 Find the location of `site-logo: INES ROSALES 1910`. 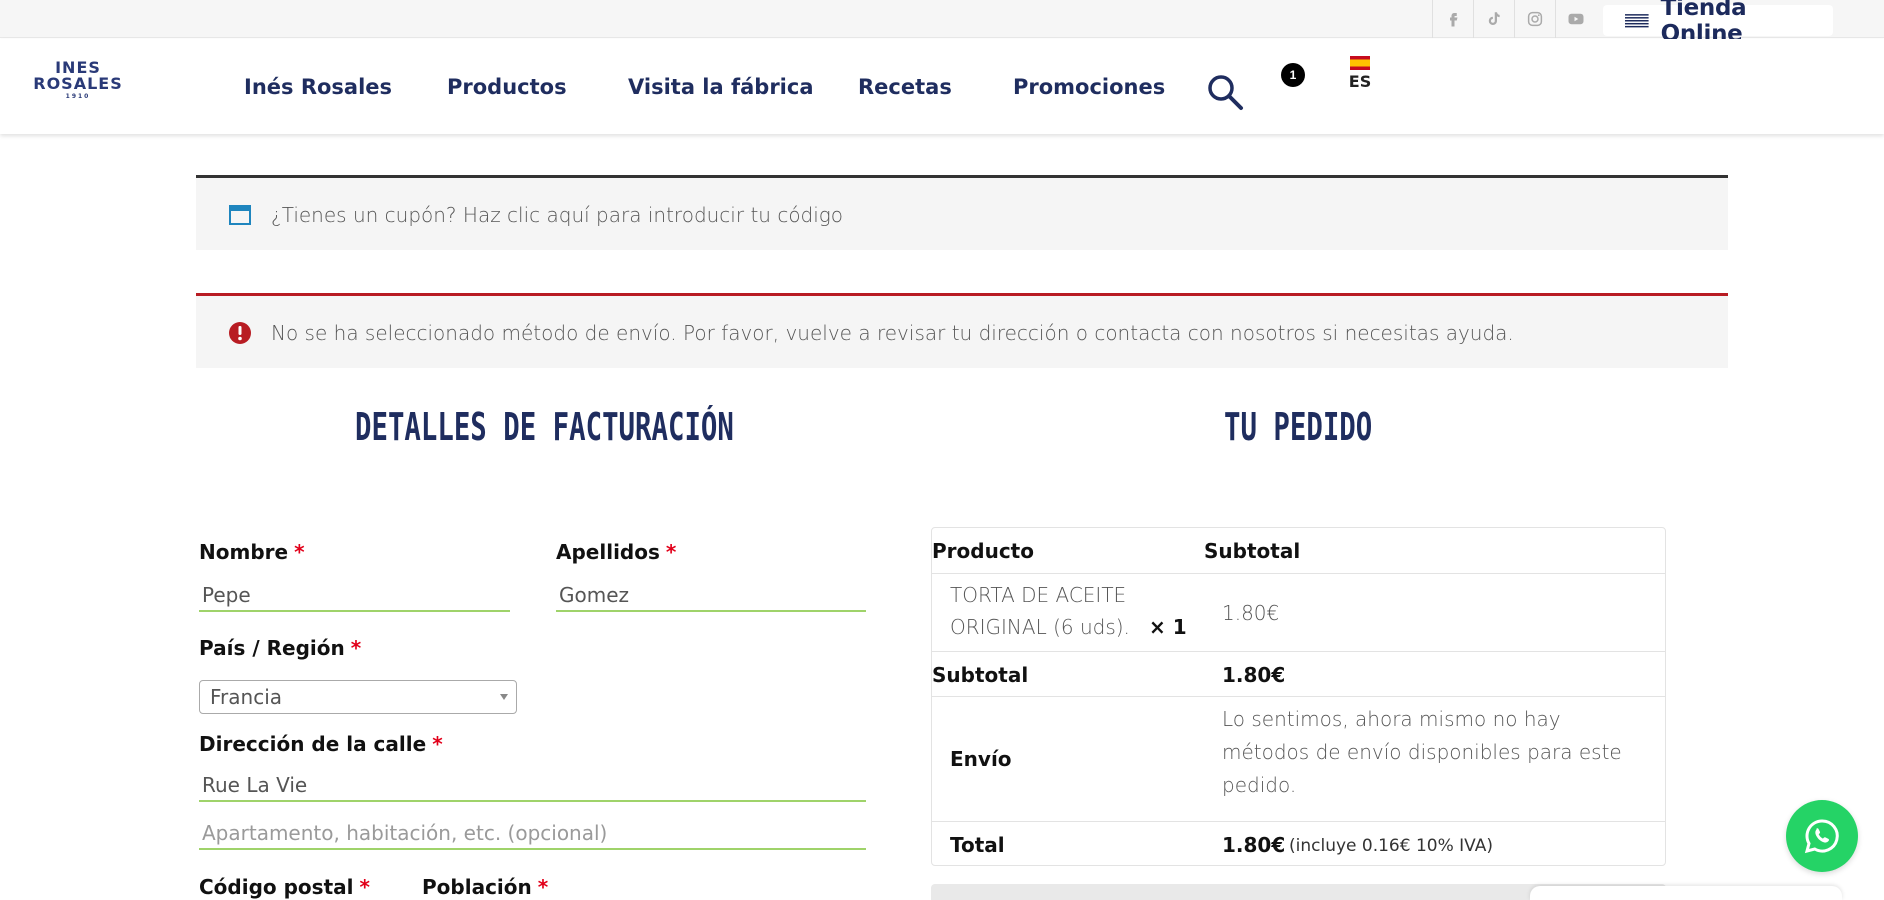

site-logo: INES ROSALES 1910 is located at coordinates (78, 82).